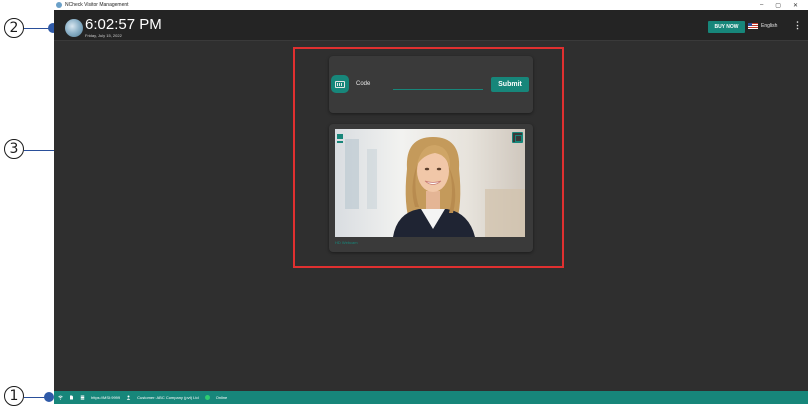 This screenshot has width=808, height=410. Describe the element at coordinates (207, 397) in the screenshot. I see `online-status-icon` at that location.